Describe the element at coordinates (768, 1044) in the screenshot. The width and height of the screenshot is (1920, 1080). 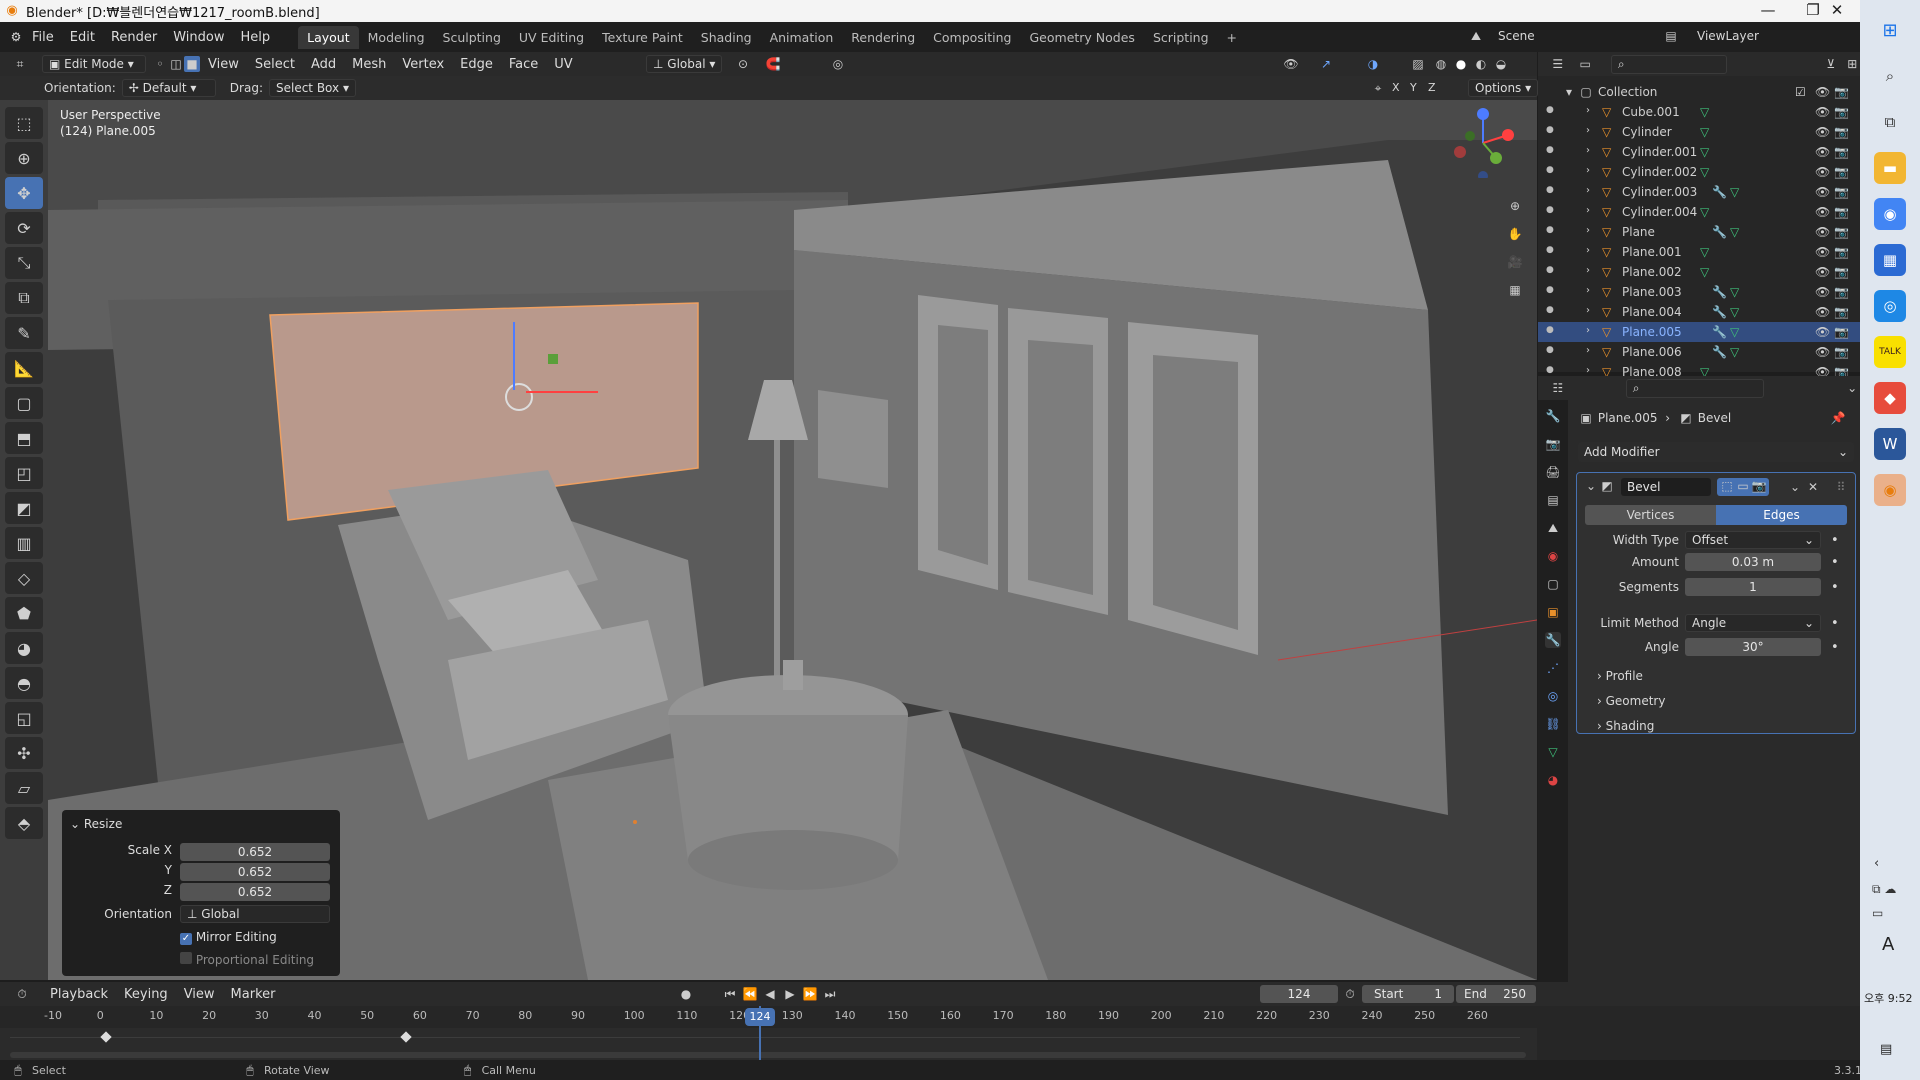
I see `keyframe-area` at that location.